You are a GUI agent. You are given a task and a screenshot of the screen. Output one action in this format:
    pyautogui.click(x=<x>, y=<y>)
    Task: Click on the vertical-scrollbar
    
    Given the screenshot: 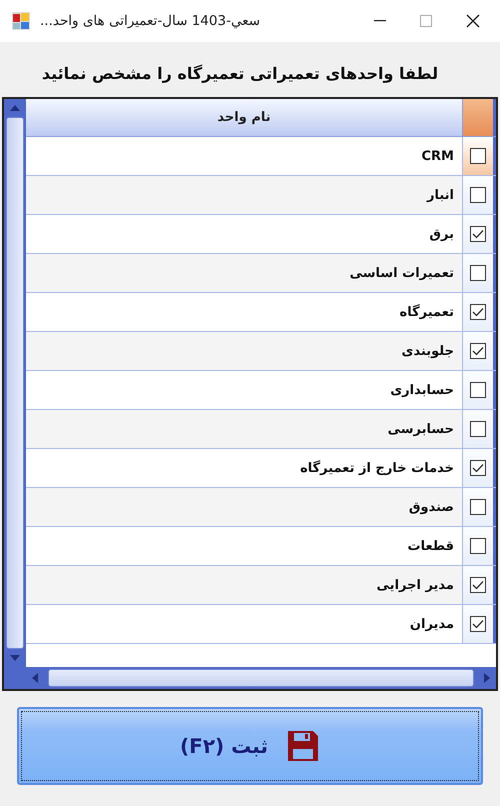 What is the action you would take?
    pyautogui.click(x=15, y=383)
    